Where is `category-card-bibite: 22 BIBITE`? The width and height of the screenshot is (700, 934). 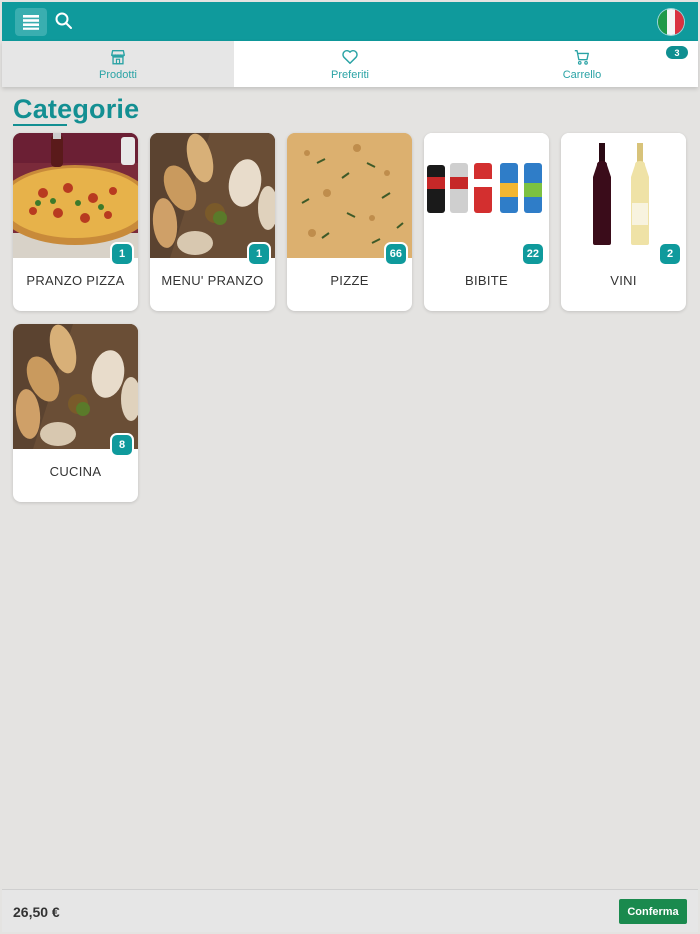 category-card-bibite: 22 BIBITE is located at coordinates (486, 222).